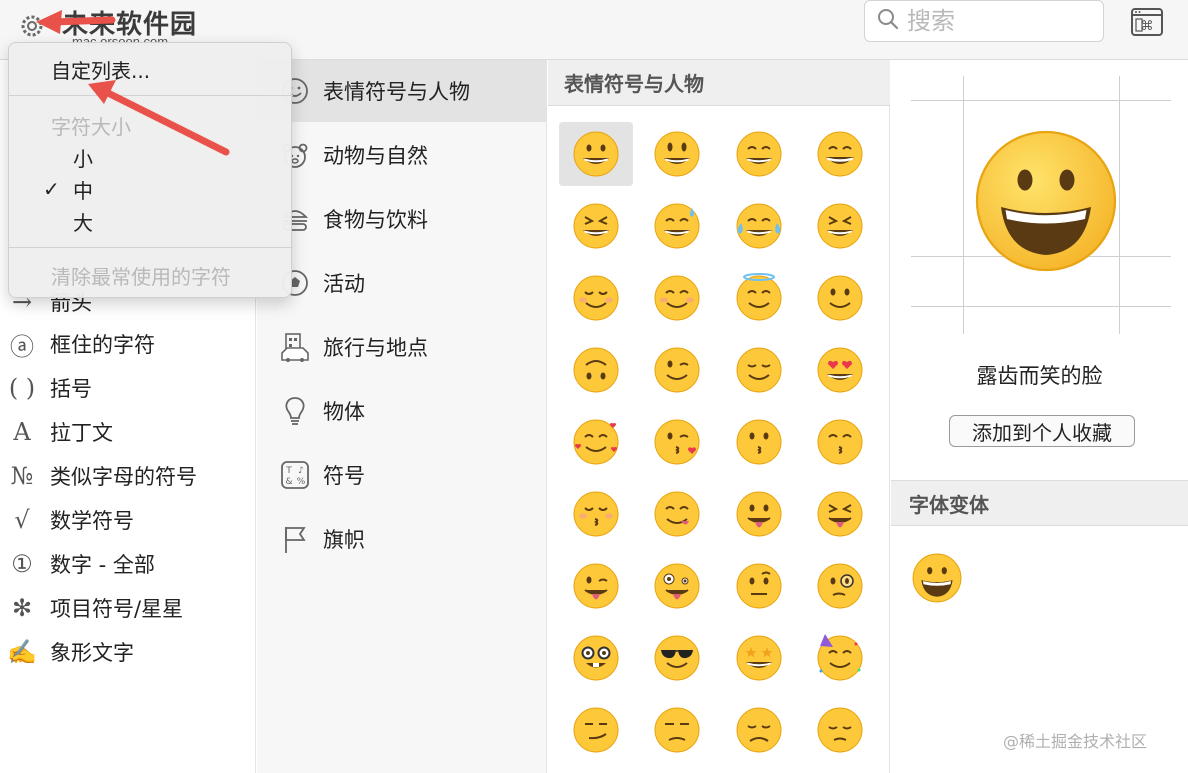 The image size is (1188, 773). What do you see at coordinates (22, 564) in the screenshot?
I see `circled-one-icon: ①` at bounding box center [22, 564].